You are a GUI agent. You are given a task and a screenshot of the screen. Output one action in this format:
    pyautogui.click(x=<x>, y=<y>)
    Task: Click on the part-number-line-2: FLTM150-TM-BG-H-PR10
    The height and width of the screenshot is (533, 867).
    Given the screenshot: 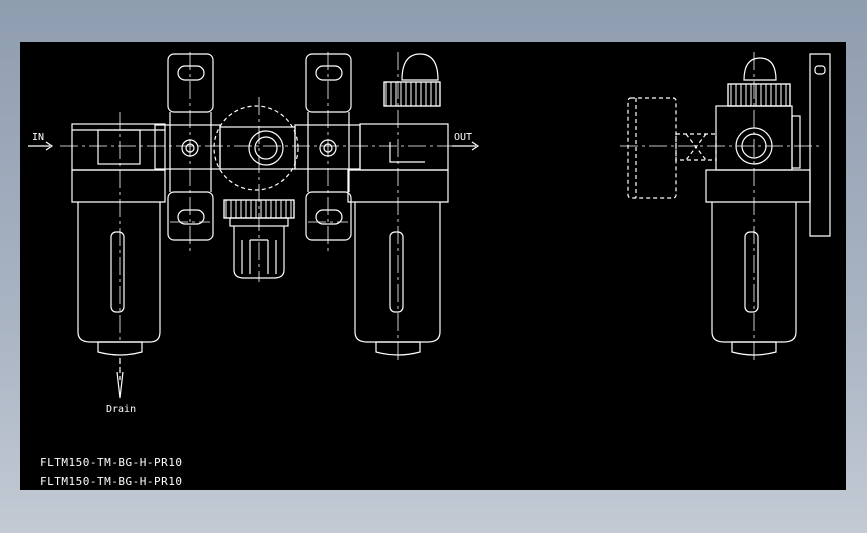 What is the action you would take?
    pyautogui.click(x=111, y=481)
    